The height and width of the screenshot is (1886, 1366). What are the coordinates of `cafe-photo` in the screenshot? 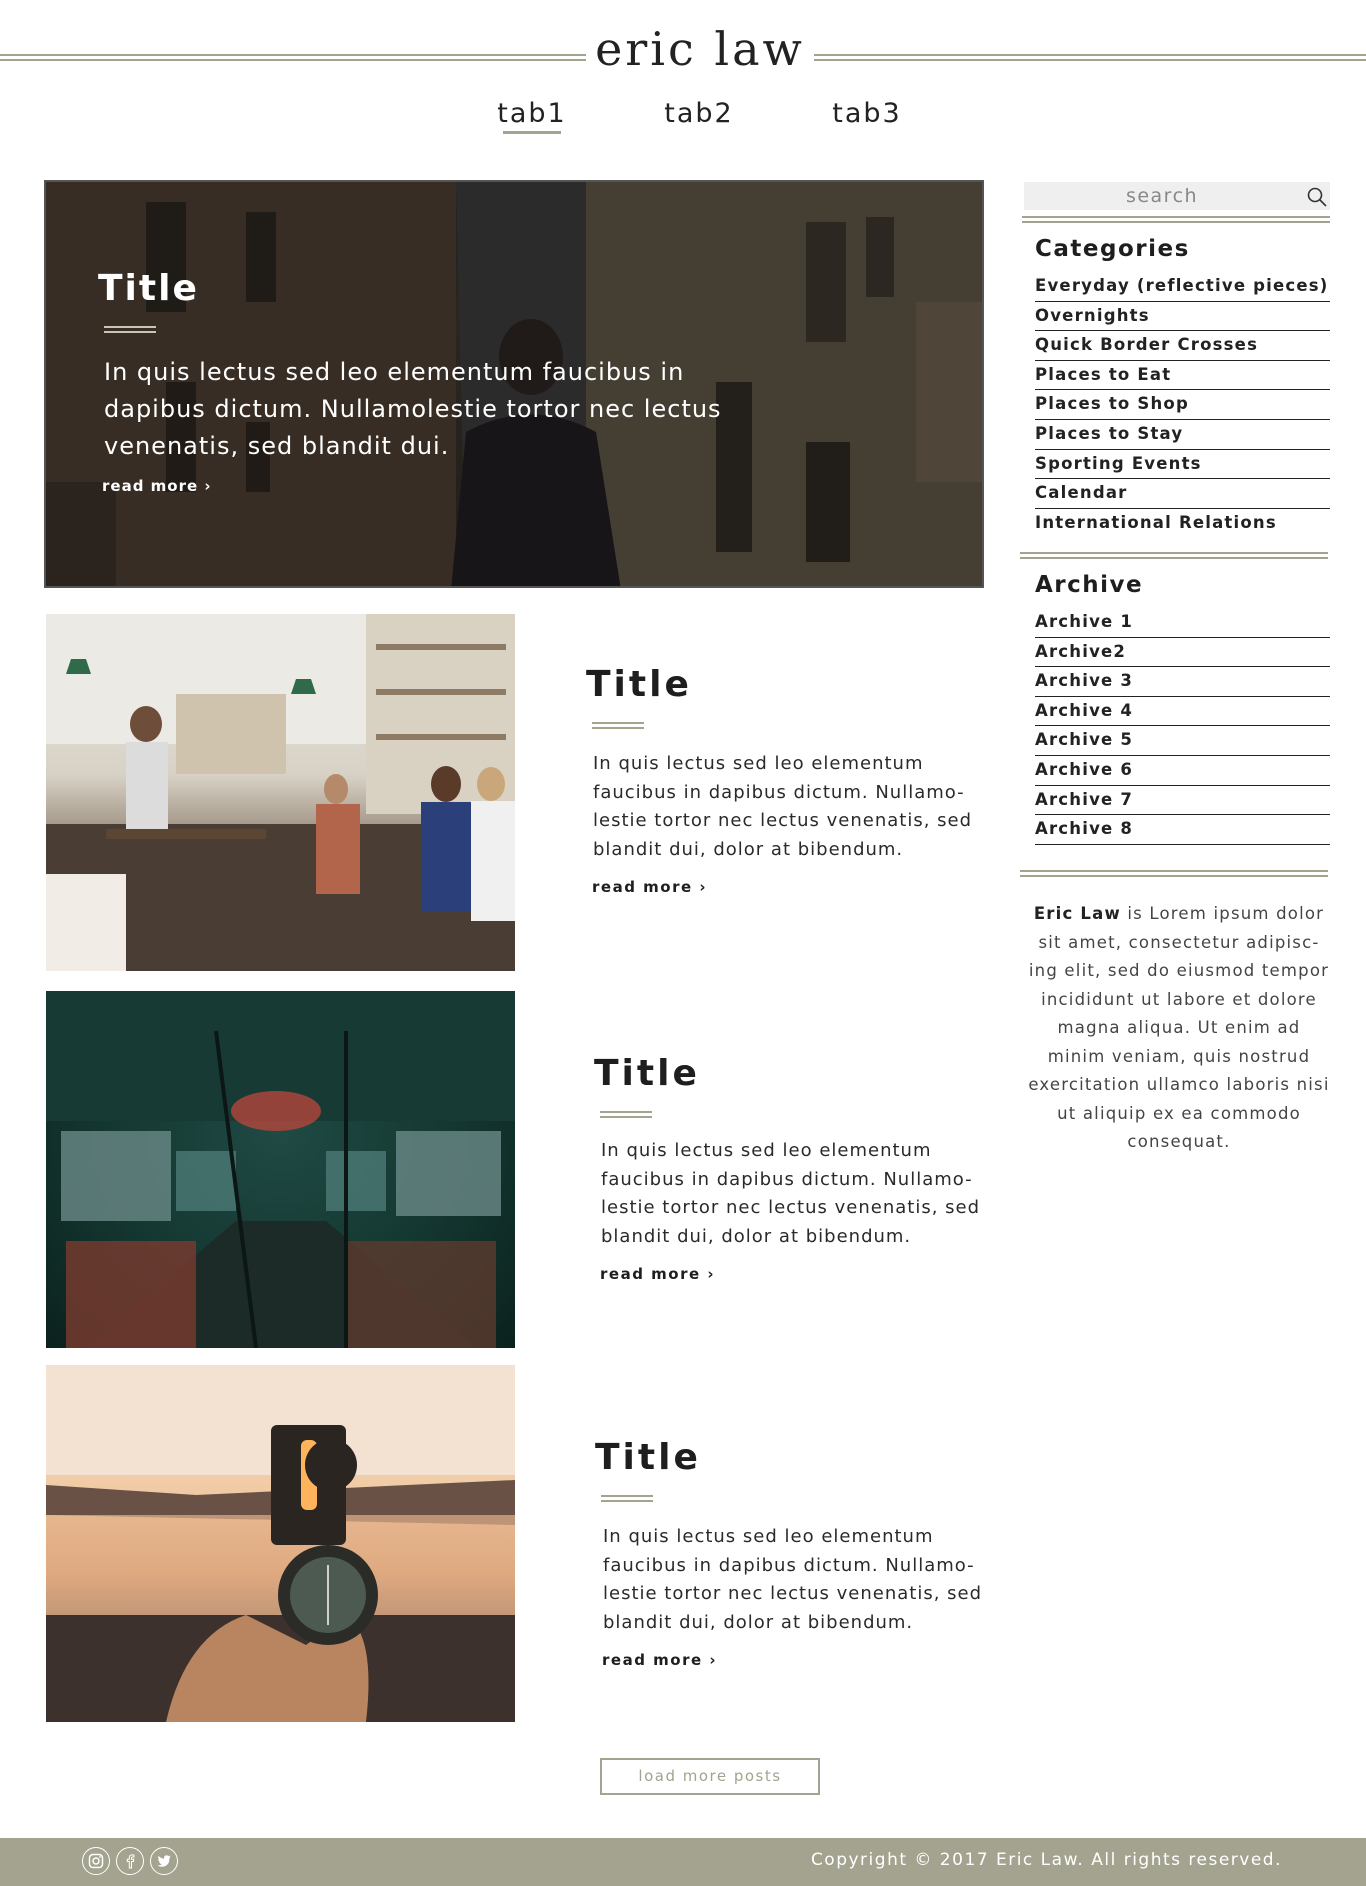 It's located at (280, 792).